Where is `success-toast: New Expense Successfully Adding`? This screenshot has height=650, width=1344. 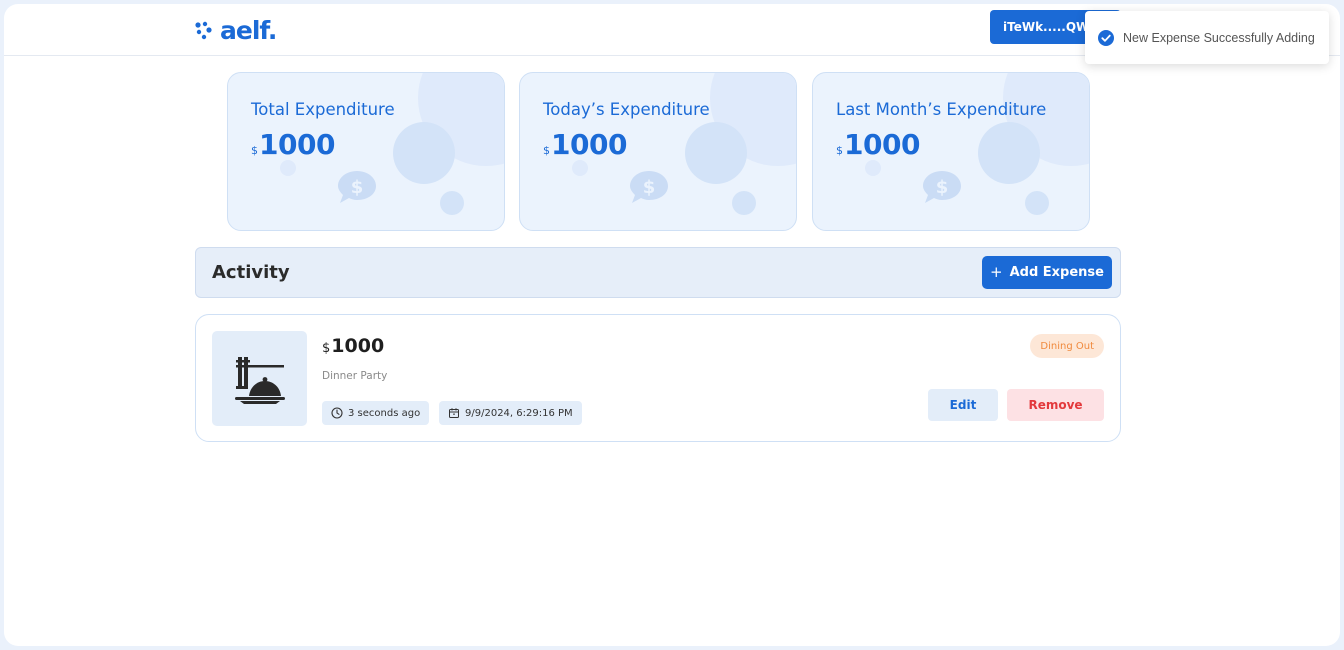 success-toast: New Expense Successfully Adding is located at coordinates (1207, 37).